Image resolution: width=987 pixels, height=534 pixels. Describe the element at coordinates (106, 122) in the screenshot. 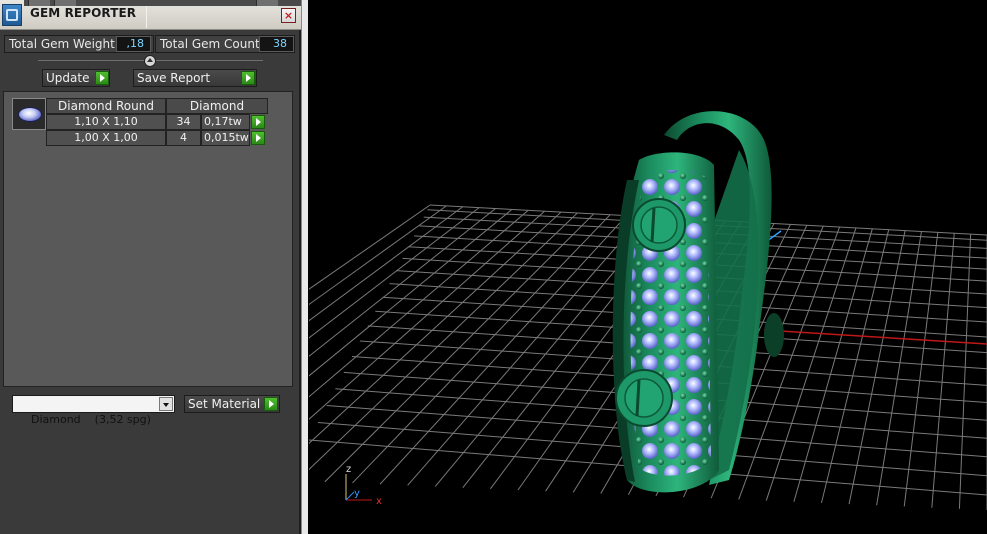

I see `row-size: 1,10 X 1,10` at that location.